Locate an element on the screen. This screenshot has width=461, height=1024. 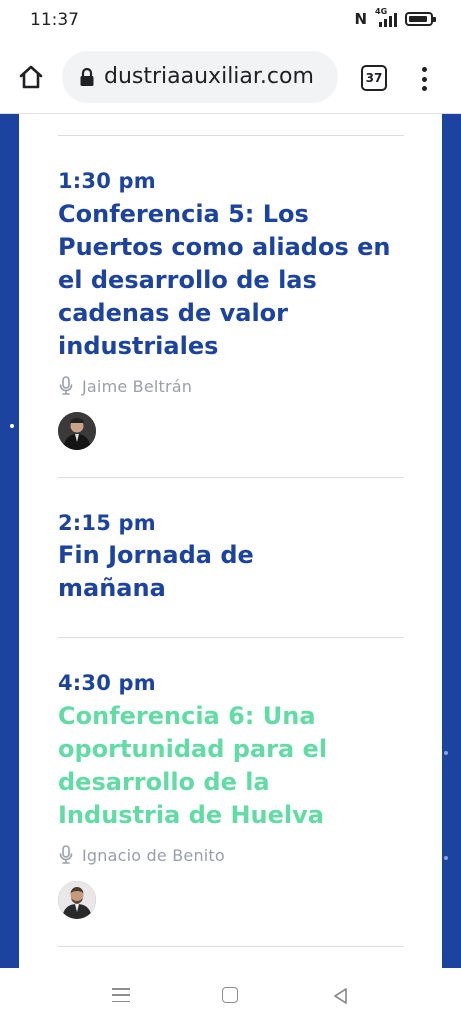
more-menu-button is located at coordinates (424, 79).